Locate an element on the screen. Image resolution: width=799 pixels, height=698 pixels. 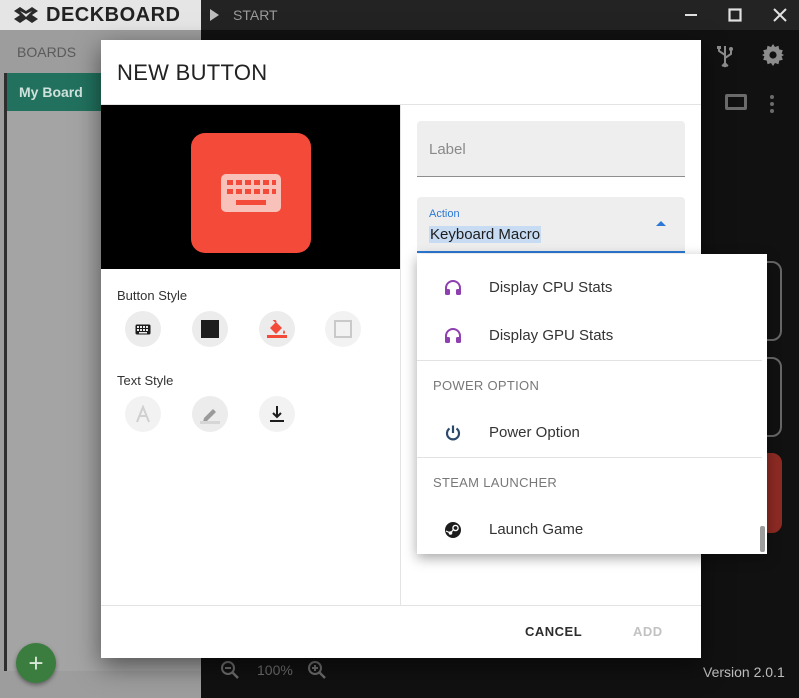
brand-title: DECKBOARD is located at coordinates (113, 14).